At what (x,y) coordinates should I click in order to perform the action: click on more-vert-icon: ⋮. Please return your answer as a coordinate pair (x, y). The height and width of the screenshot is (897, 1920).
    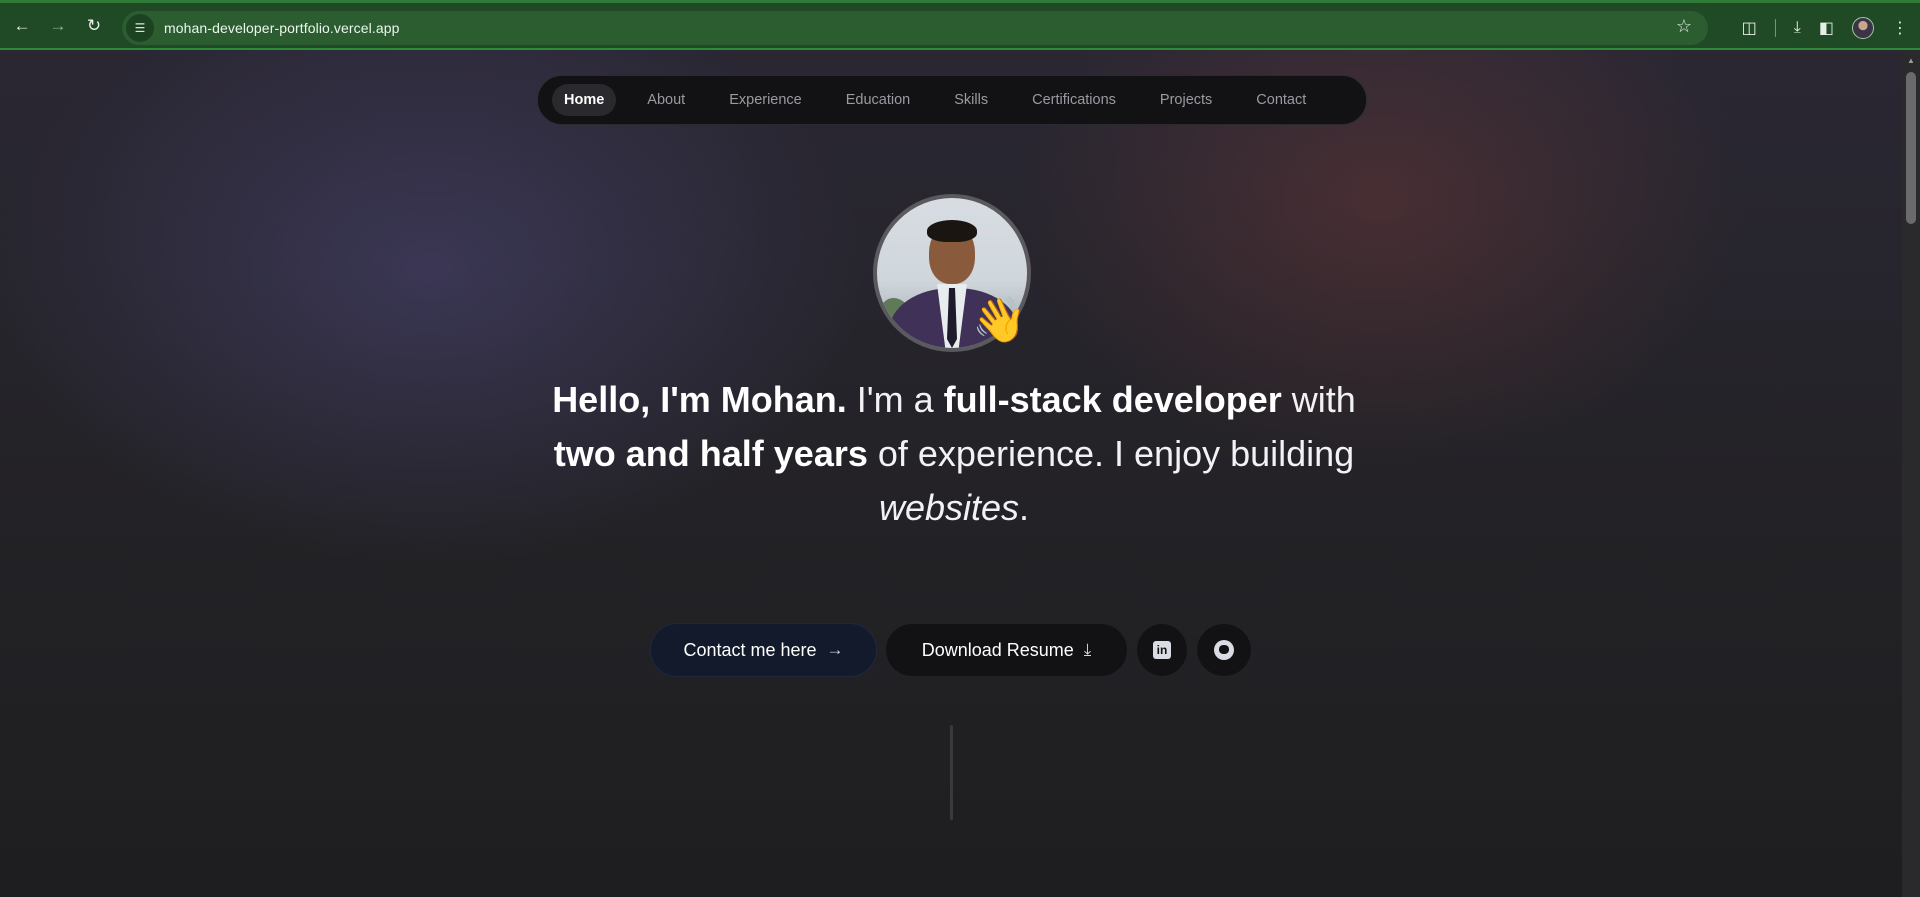
    Looking at the image, I should click on (1900, 28).